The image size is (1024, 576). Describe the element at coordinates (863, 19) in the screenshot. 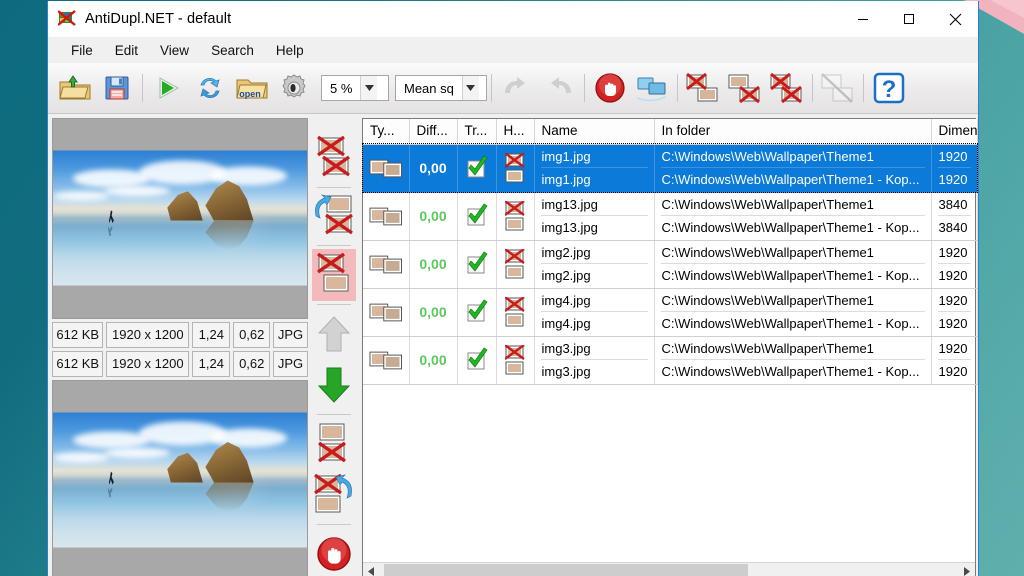

I see `minimize-button` at that location.